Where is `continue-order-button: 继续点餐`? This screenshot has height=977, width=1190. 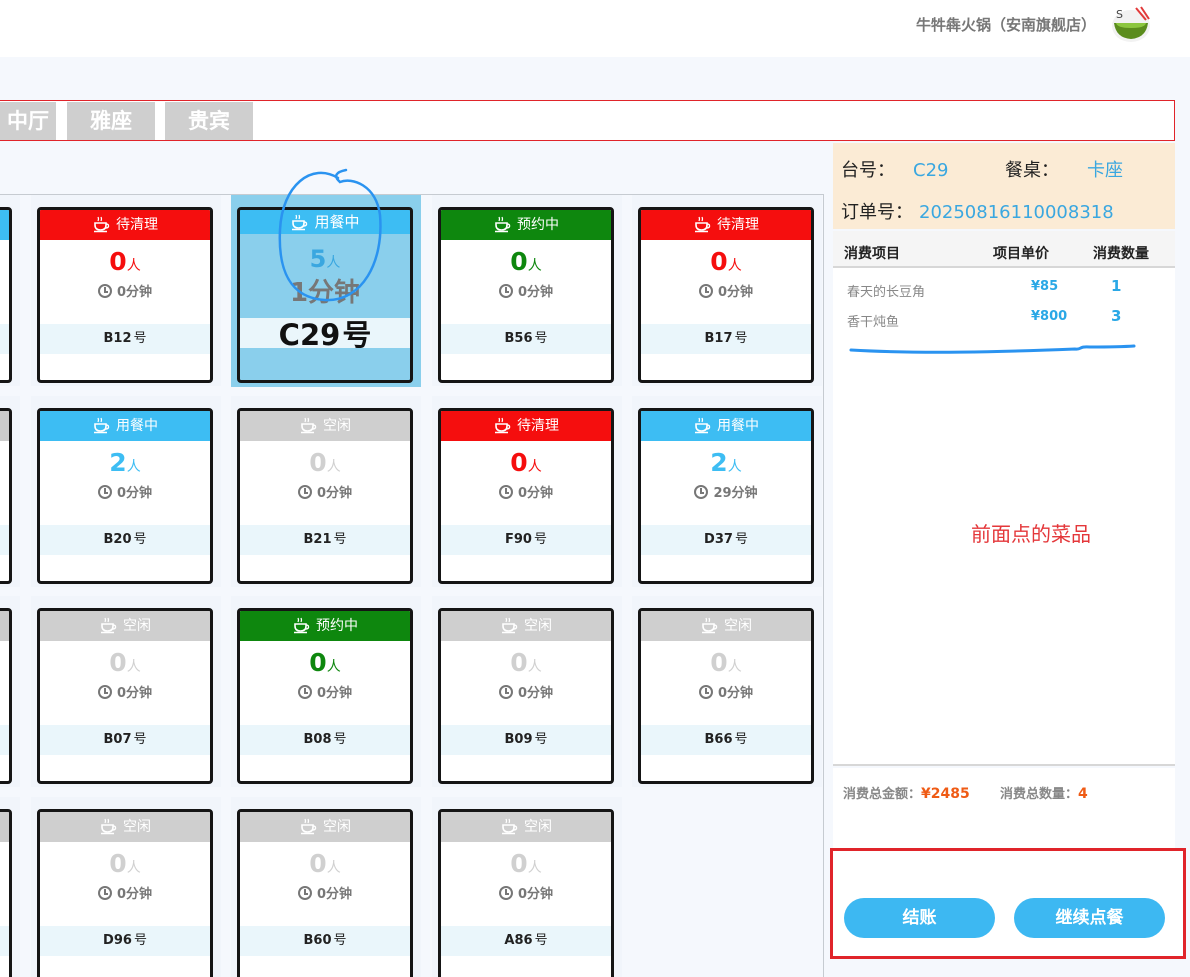 continue-order-button: 继续点餐 is located at coordinates (1089, 918).